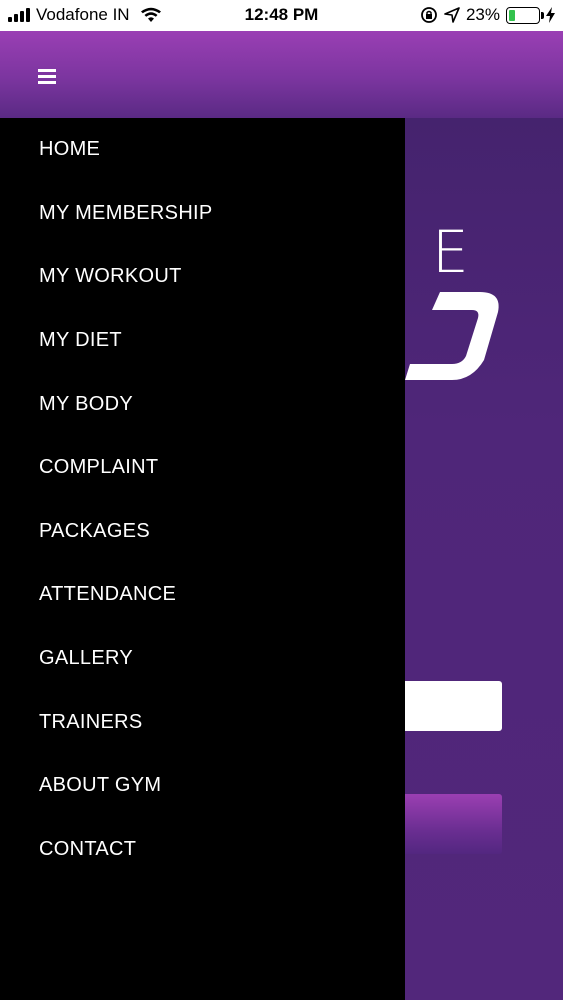 This screenshot has width=563, height=1000. I want to click on battery-percent: 23%, so click(482, 14).